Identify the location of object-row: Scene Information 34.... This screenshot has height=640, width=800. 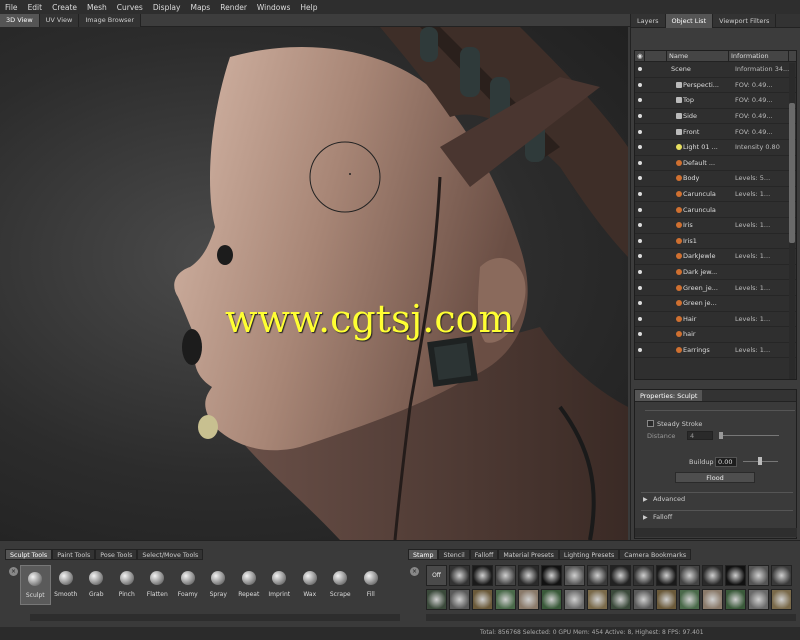
(715, 70).